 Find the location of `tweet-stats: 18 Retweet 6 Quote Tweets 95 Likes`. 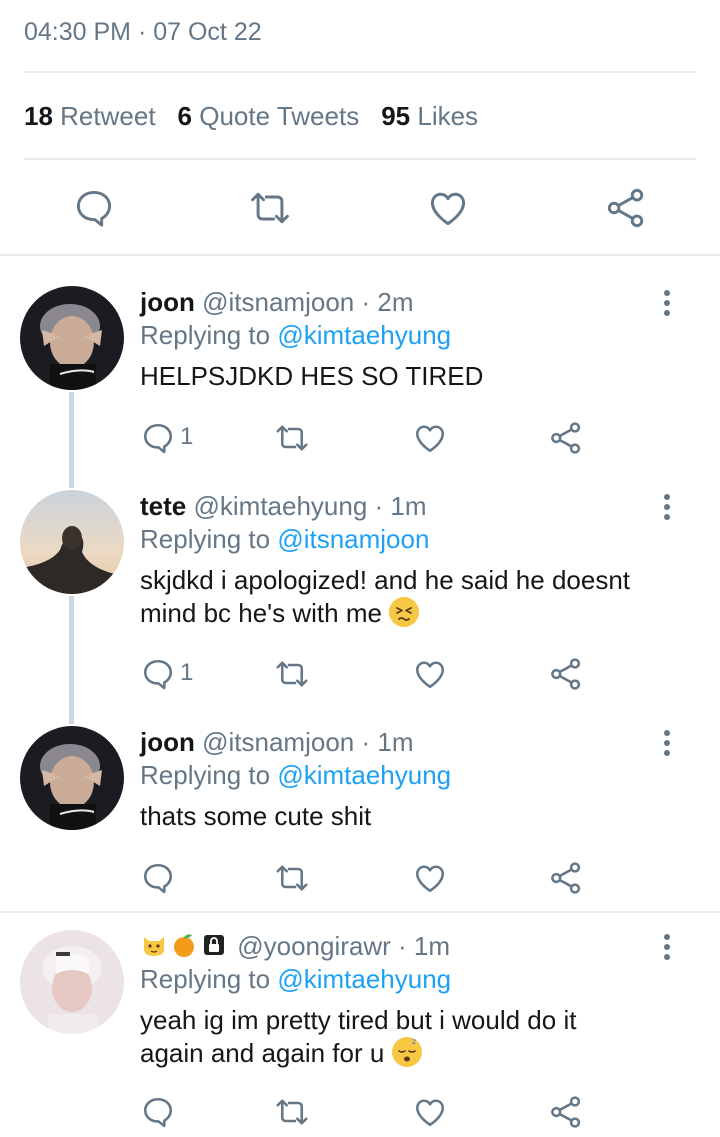

tweet-stats: 18 Retweet 6 Quote Tweets 95 Likes is located at coordinates (251, 116).